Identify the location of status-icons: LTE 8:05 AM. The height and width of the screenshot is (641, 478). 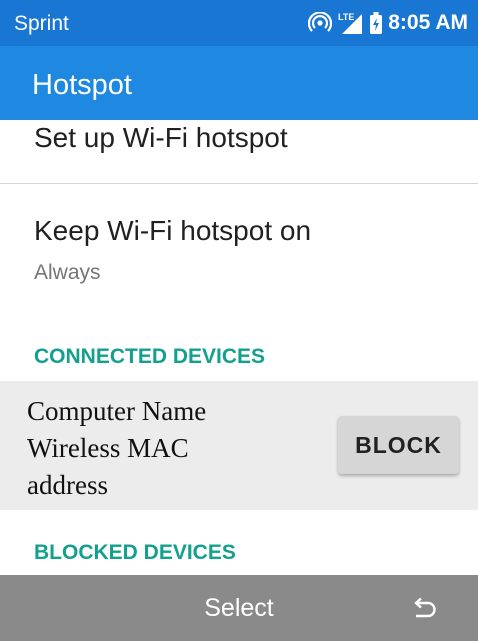
(388, 23).